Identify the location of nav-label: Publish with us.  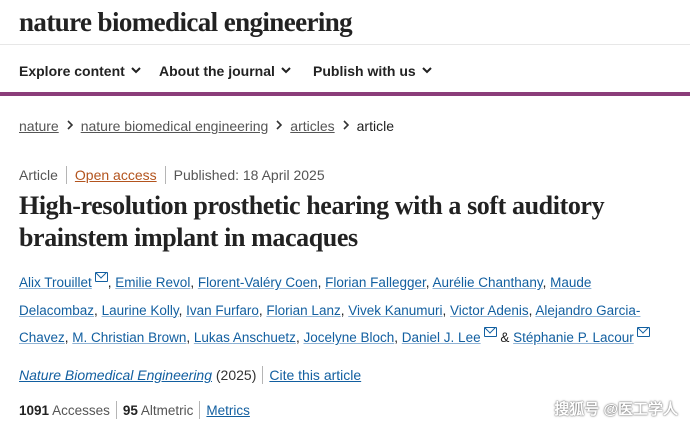
(364, 71).